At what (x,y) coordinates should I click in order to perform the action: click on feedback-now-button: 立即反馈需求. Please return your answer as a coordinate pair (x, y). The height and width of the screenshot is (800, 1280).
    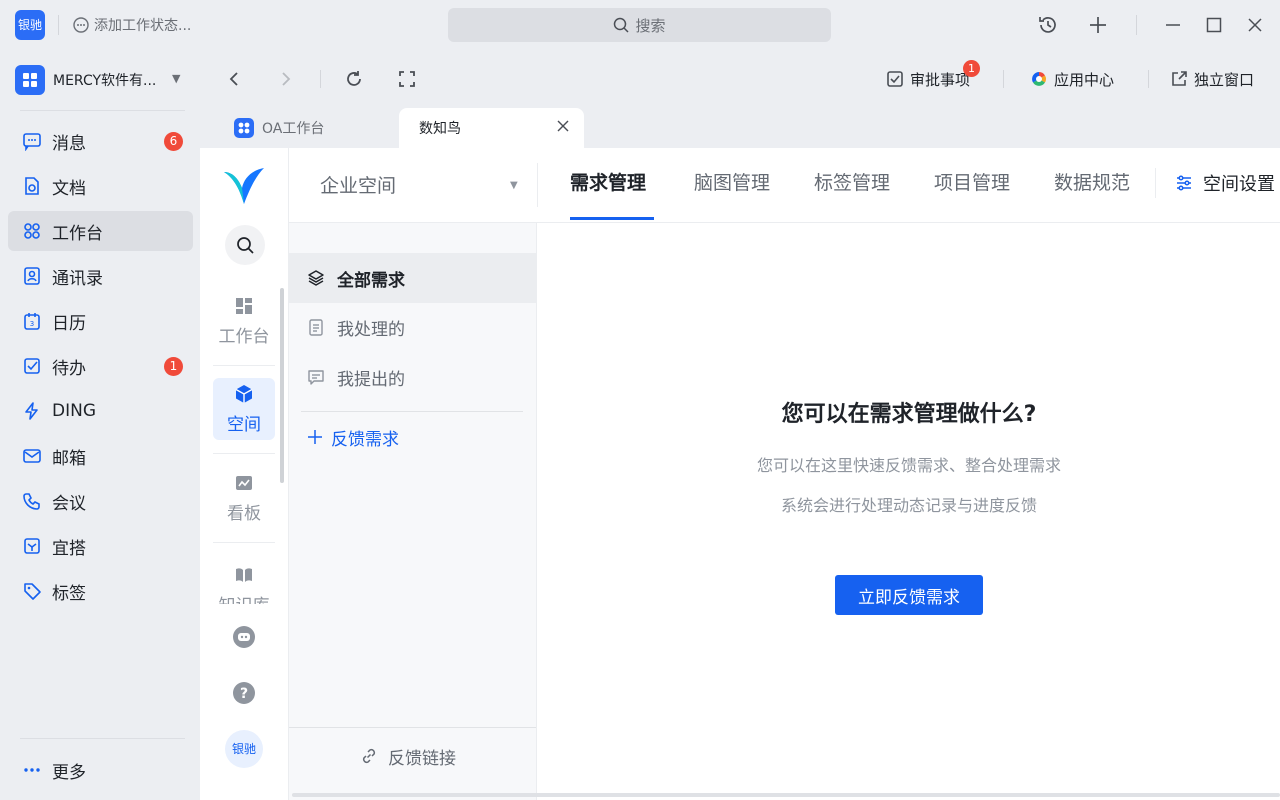
    Looking at the image, I should click on (909, 595).